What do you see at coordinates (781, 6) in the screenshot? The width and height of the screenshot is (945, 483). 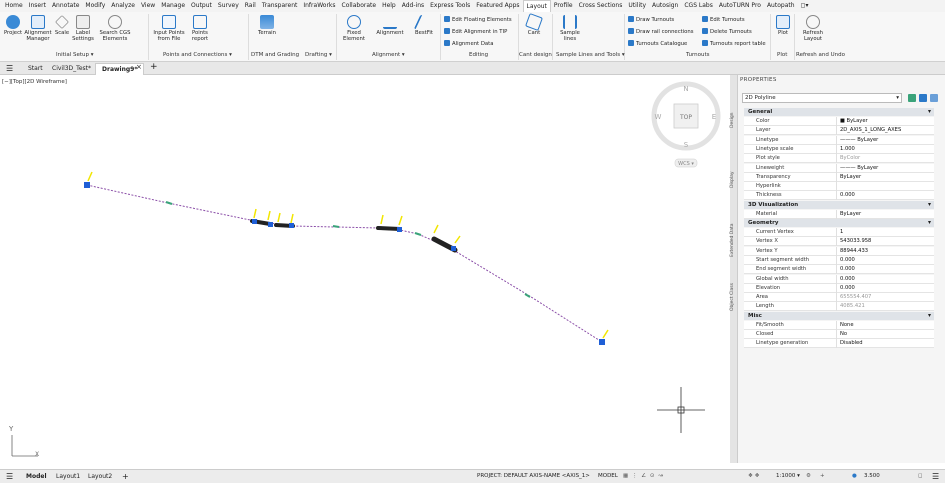 I see `menu-item: Autopath` at bounding box center [781, 6].